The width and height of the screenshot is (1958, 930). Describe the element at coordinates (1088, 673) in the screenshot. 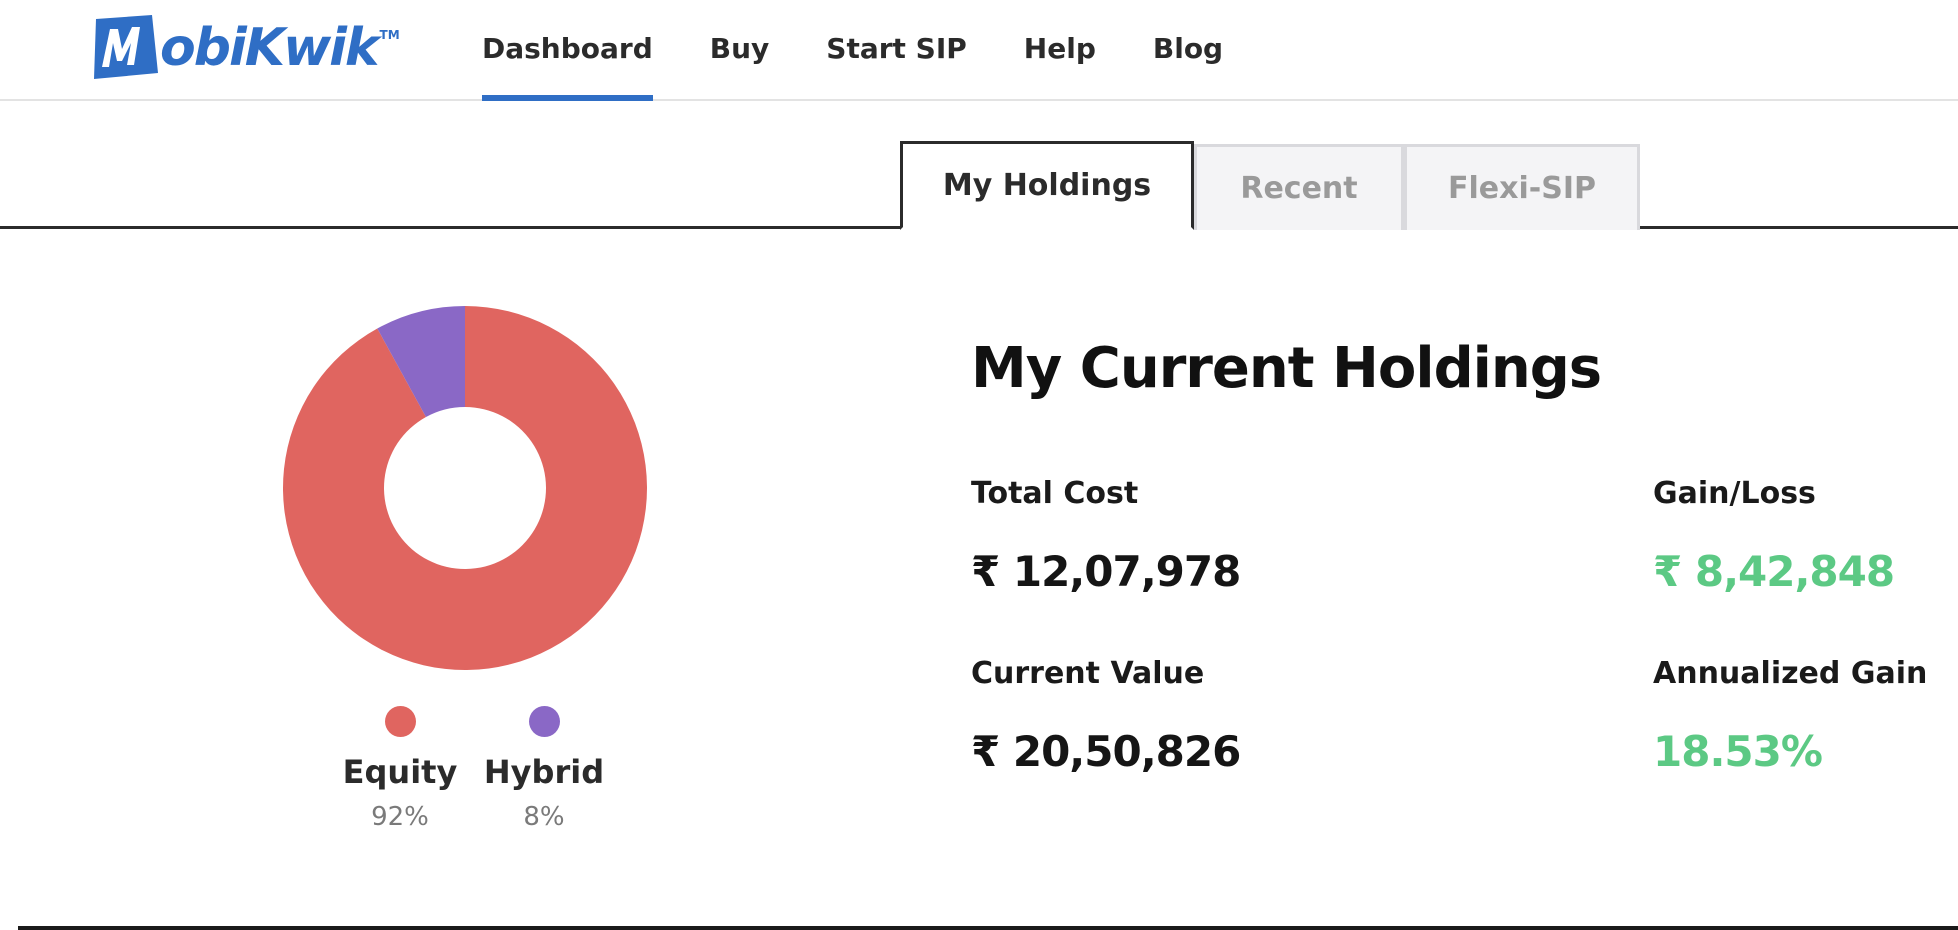

I see `current-value-label: Current Value` at that location.